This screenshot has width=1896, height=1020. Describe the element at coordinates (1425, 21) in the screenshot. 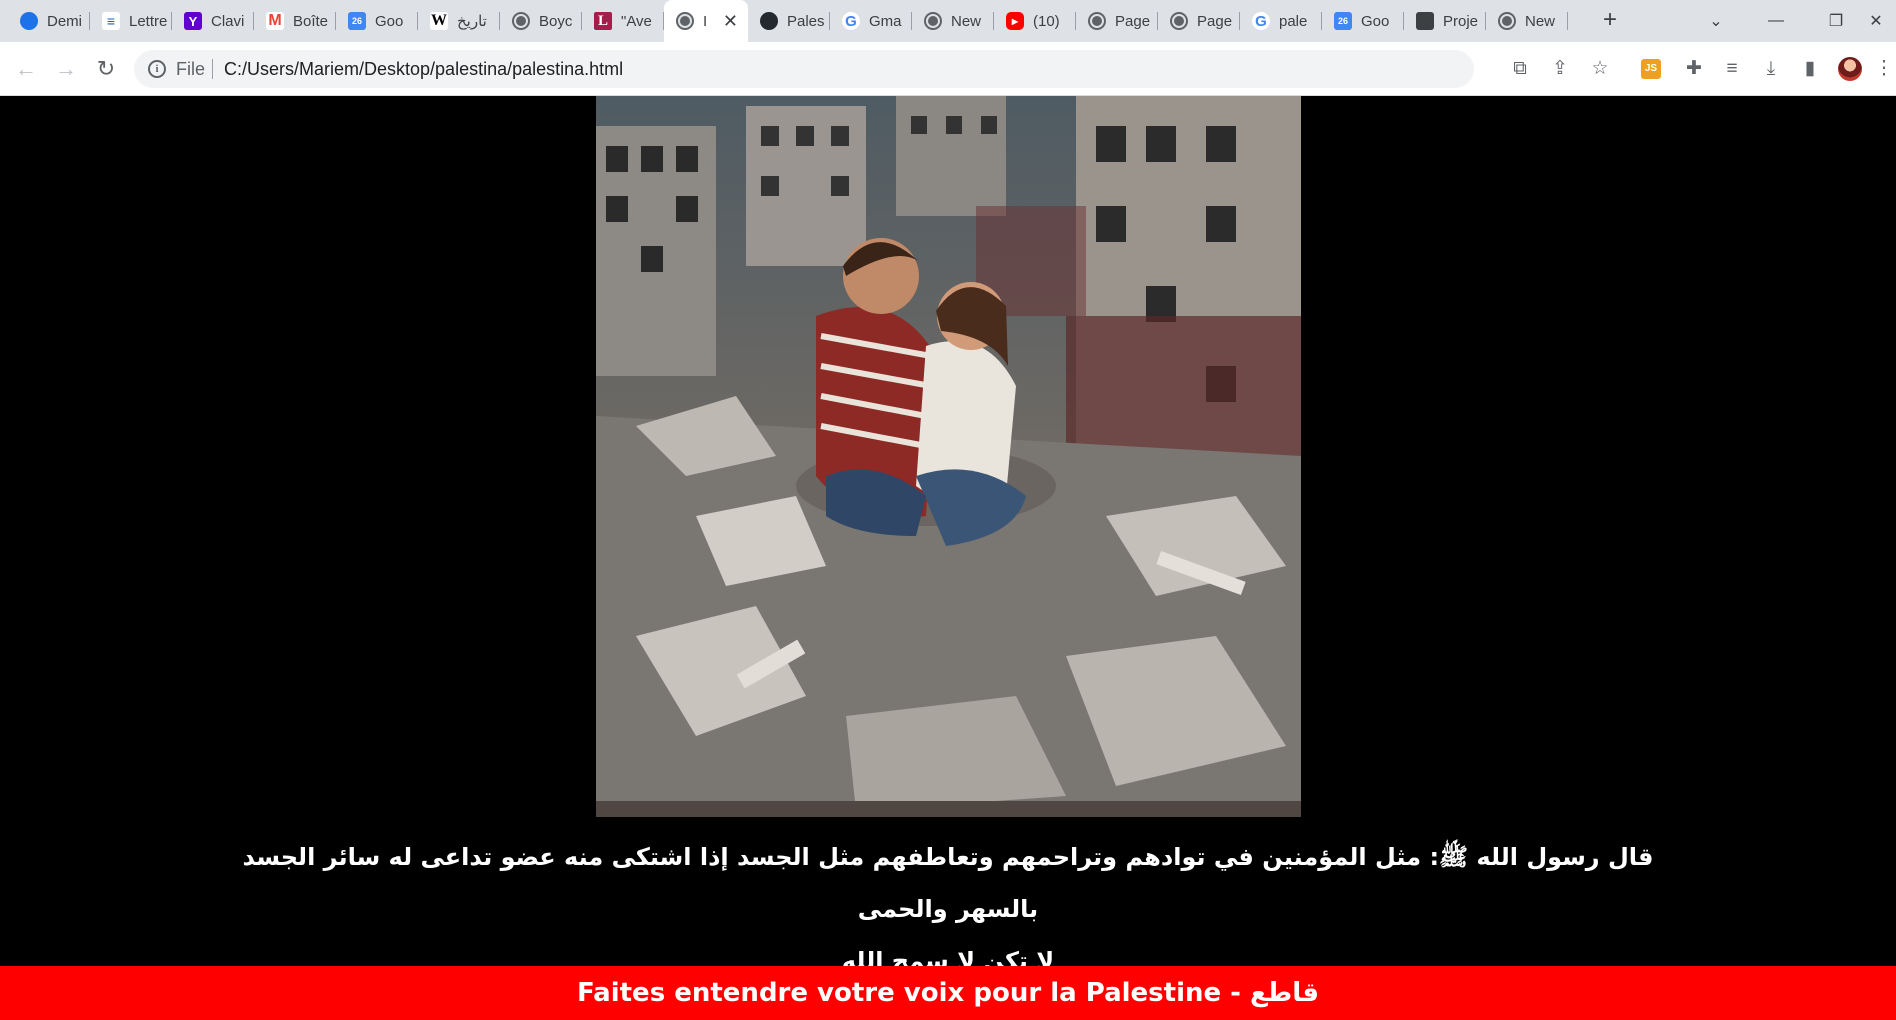

I see `tab-favicon-prj-icon` at that location.